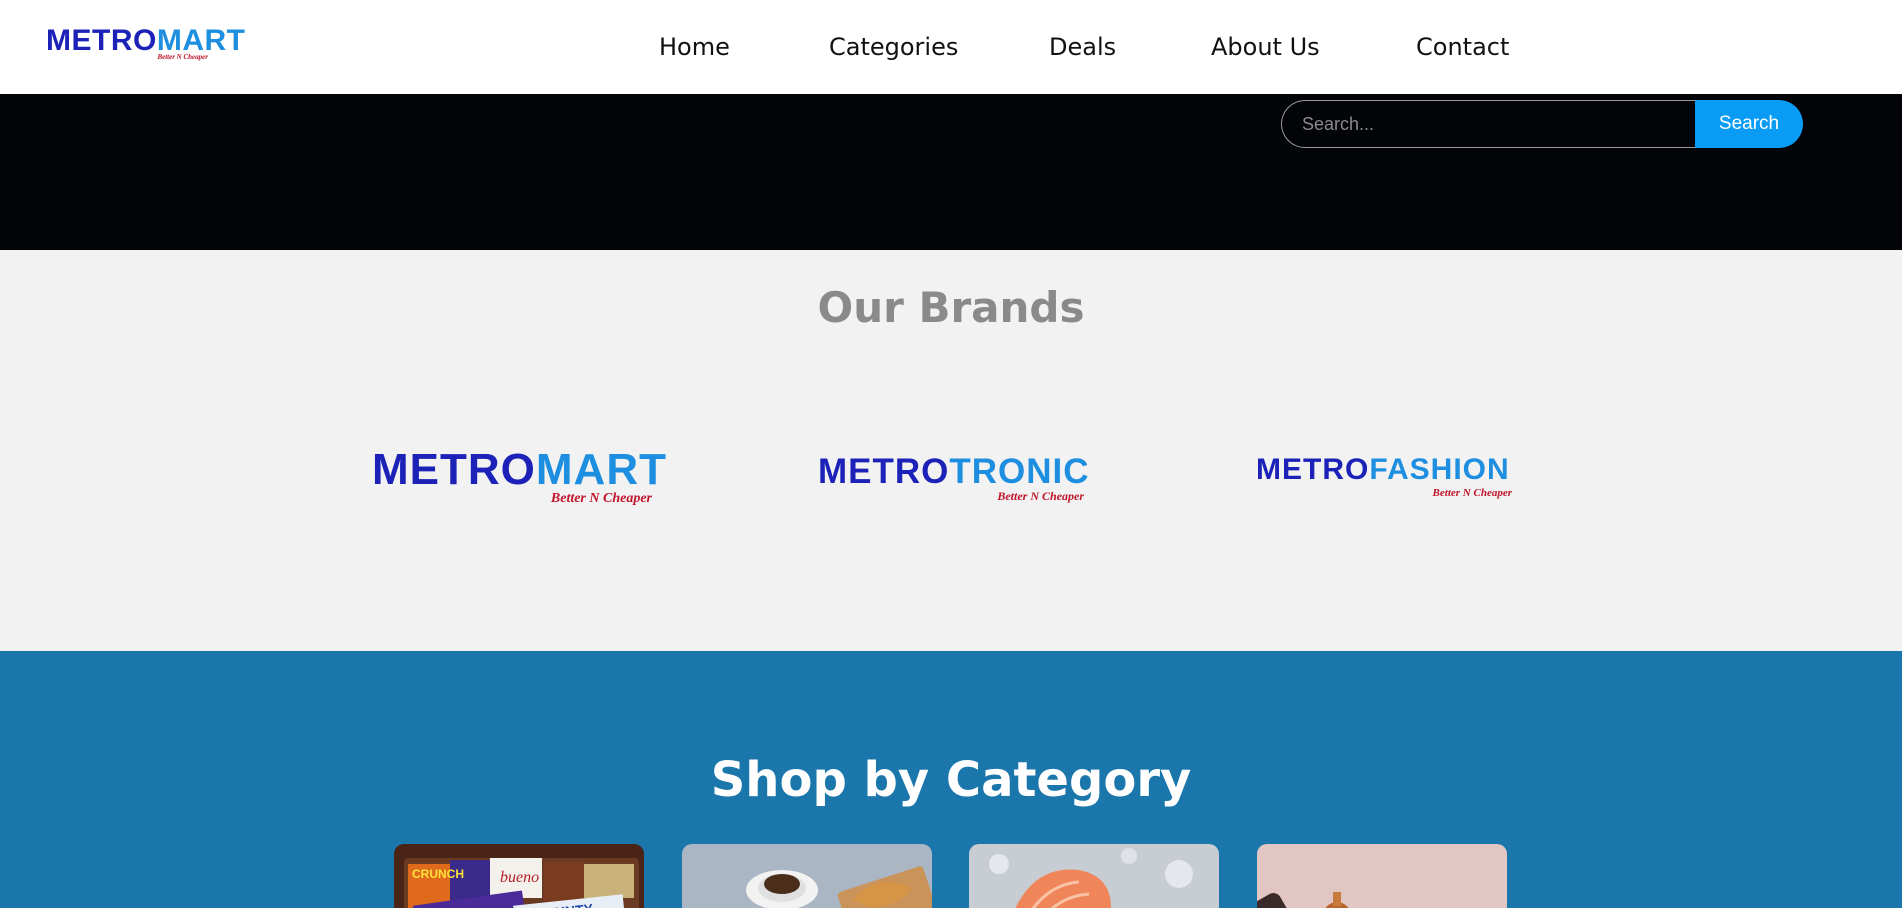 The width and height of the screenshot is (1902, 908). I want to click on nav-home: Home, so click(694, 47).